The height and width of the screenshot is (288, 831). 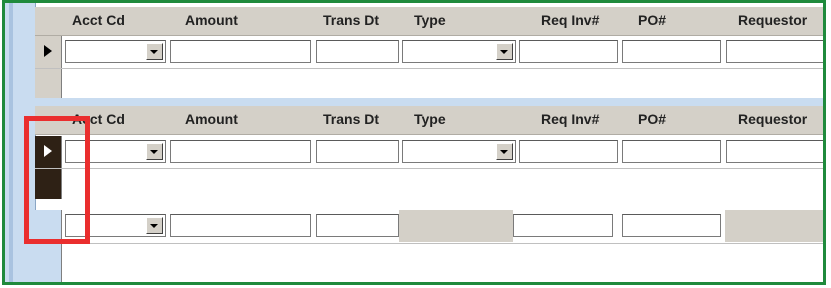 What do you see at coordinates (57, 180) in the screenshot?
I see `highlight-annotation-box` at bounding box center [57, 180].